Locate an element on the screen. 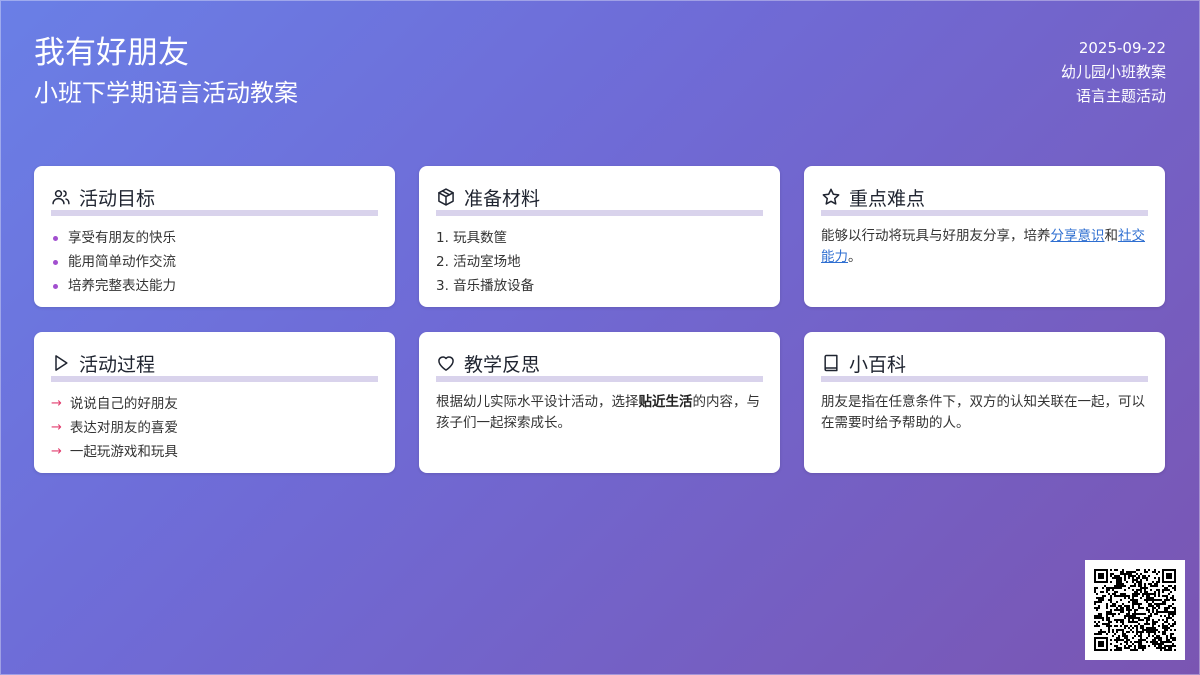 The image size is (1200, 675). list-item: 能用简单动作交流 is located at coordinates (214, 262).